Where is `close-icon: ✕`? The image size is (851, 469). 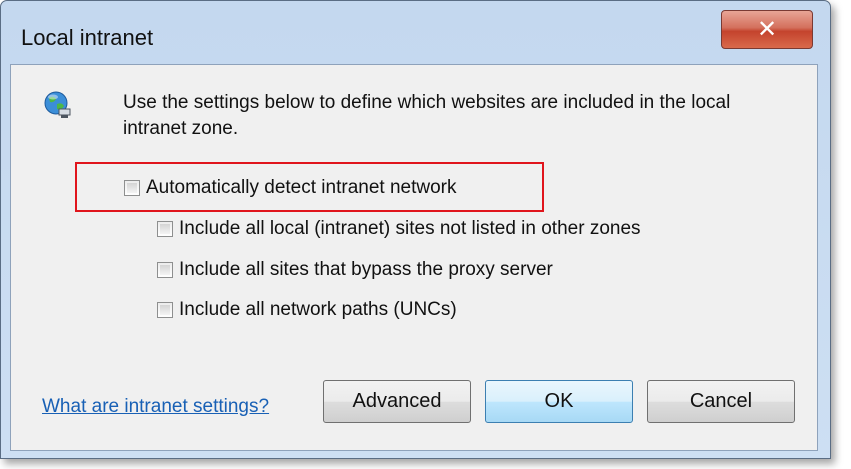 close-icon: ✕ is located at coordinates (767, 29).